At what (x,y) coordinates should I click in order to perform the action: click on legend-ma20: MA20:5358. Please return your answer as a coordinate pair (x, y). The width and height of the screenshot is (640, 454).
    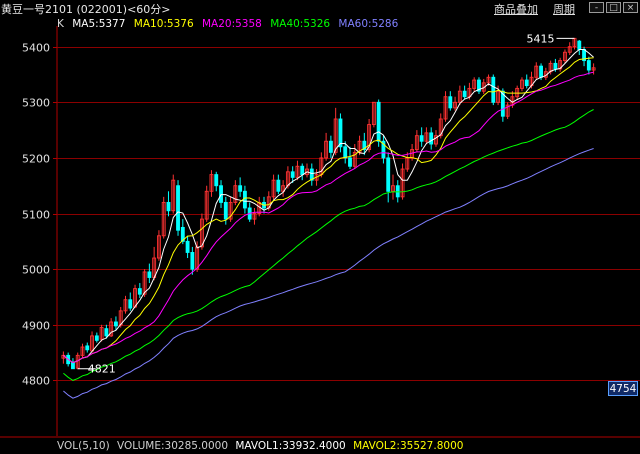
    Looking at the image, I should click on (231, 24).